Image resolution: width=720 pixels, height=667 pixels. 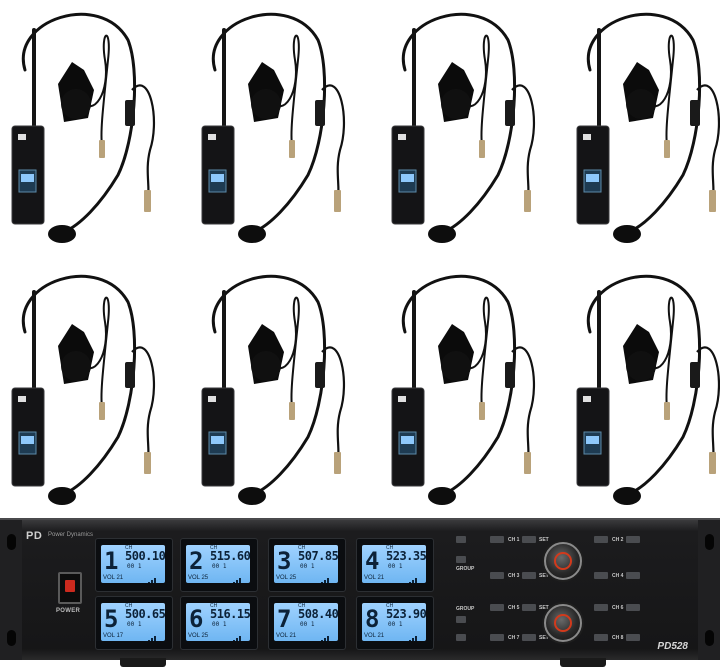 What do you see at coordinates (465, 609) in the screenshot?
I see `group-label: GROUP` at bounding box center [465, 609].